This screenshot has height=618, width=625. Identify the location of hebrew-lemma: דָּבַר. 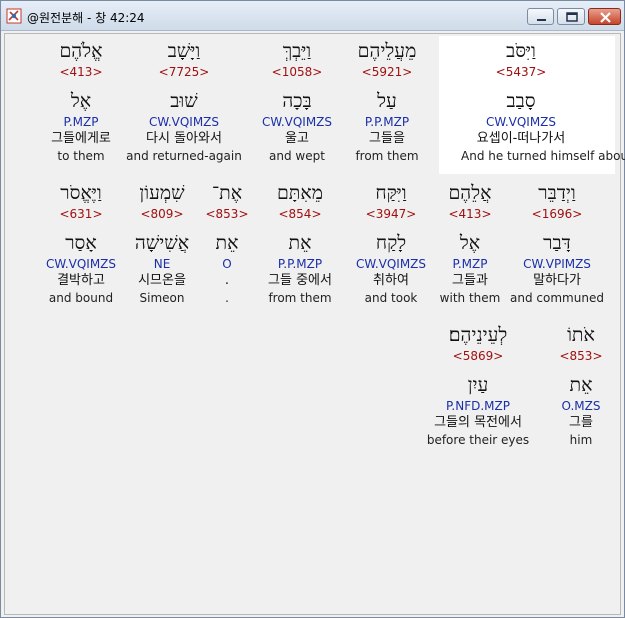
(557, 243).